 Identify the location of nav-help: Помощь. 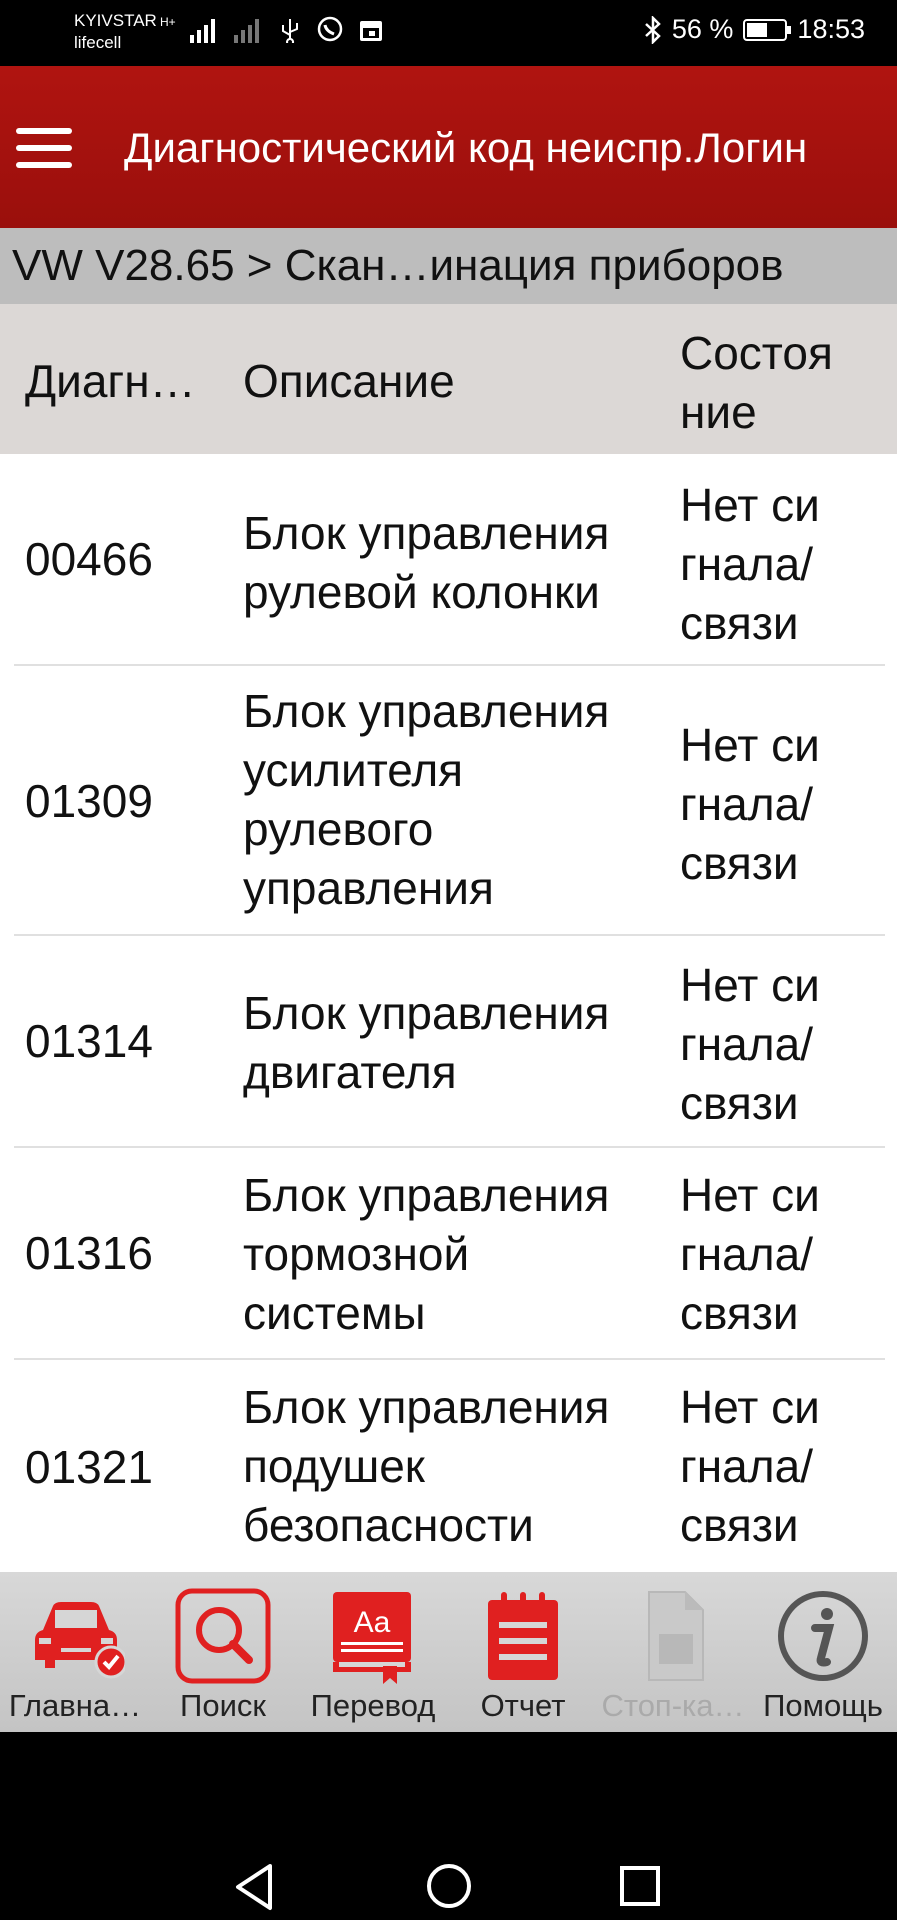
(822, 1652).